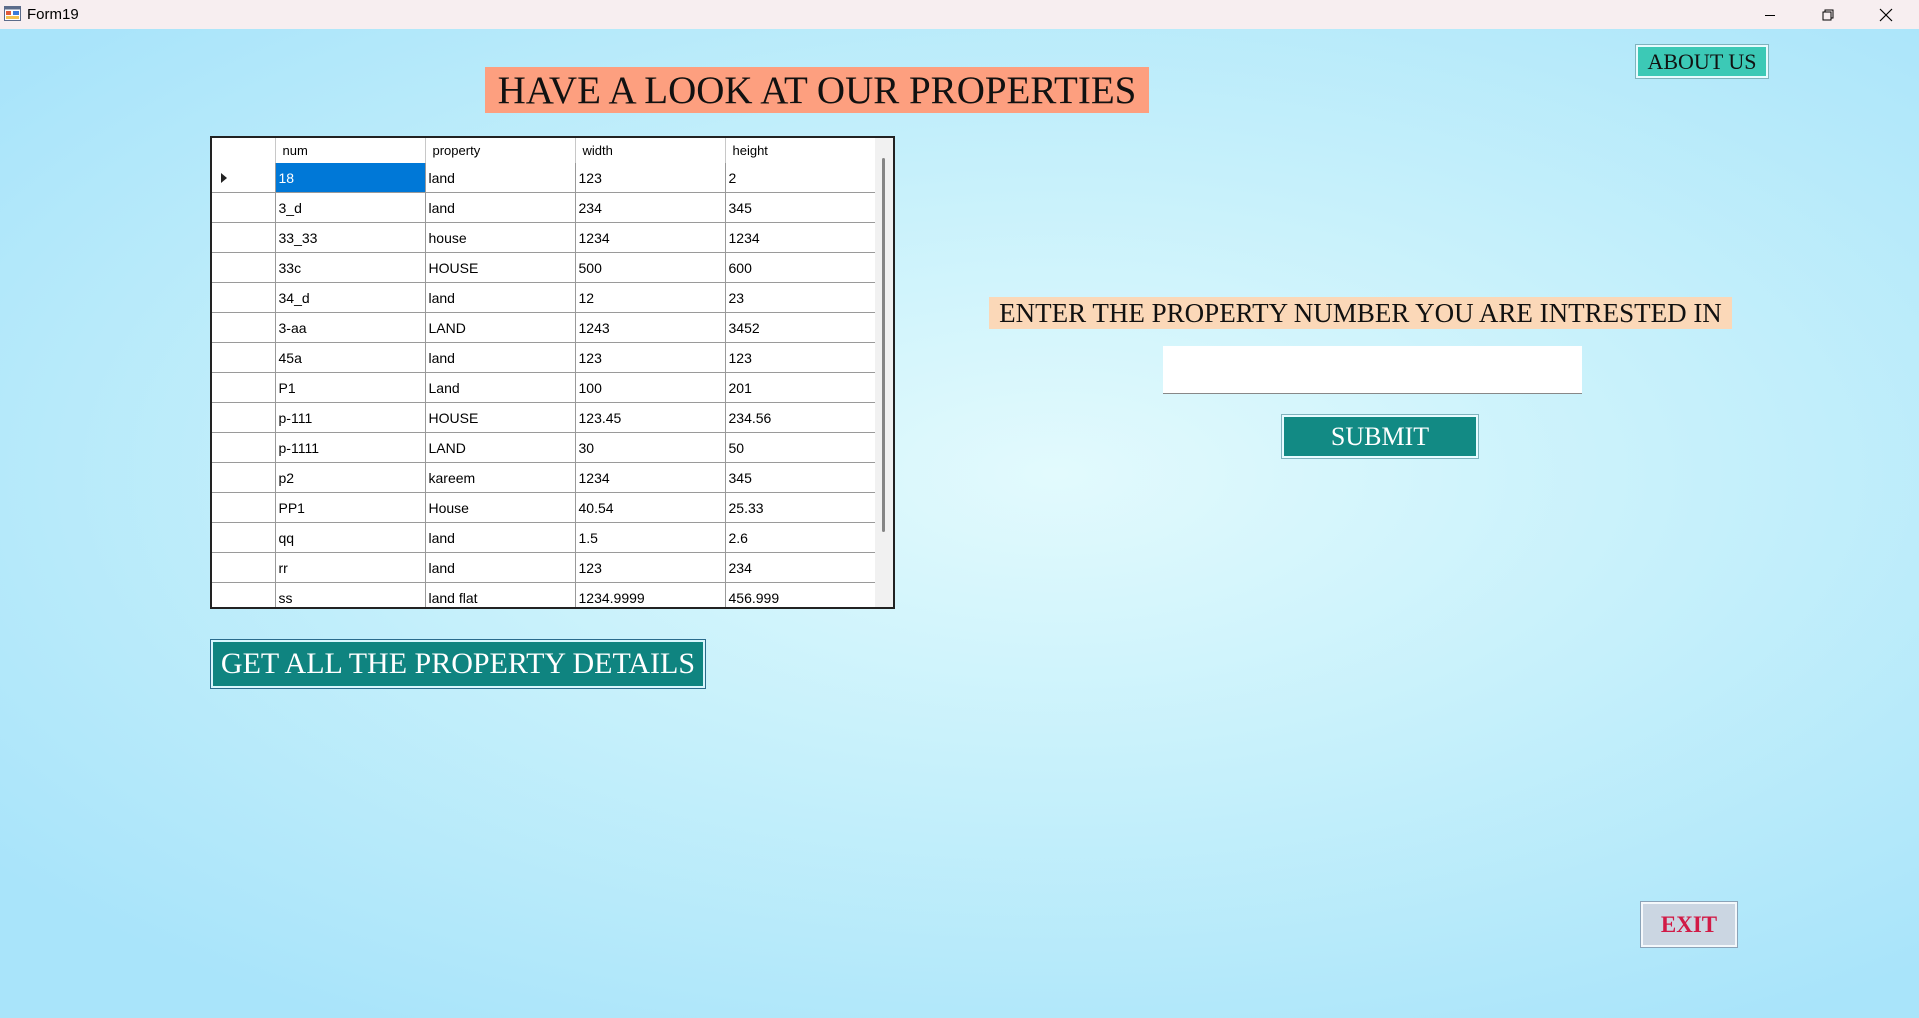  Describe the element at coordinates (350, 594) in the screenshot. I see `cell-num: ss` at that location.